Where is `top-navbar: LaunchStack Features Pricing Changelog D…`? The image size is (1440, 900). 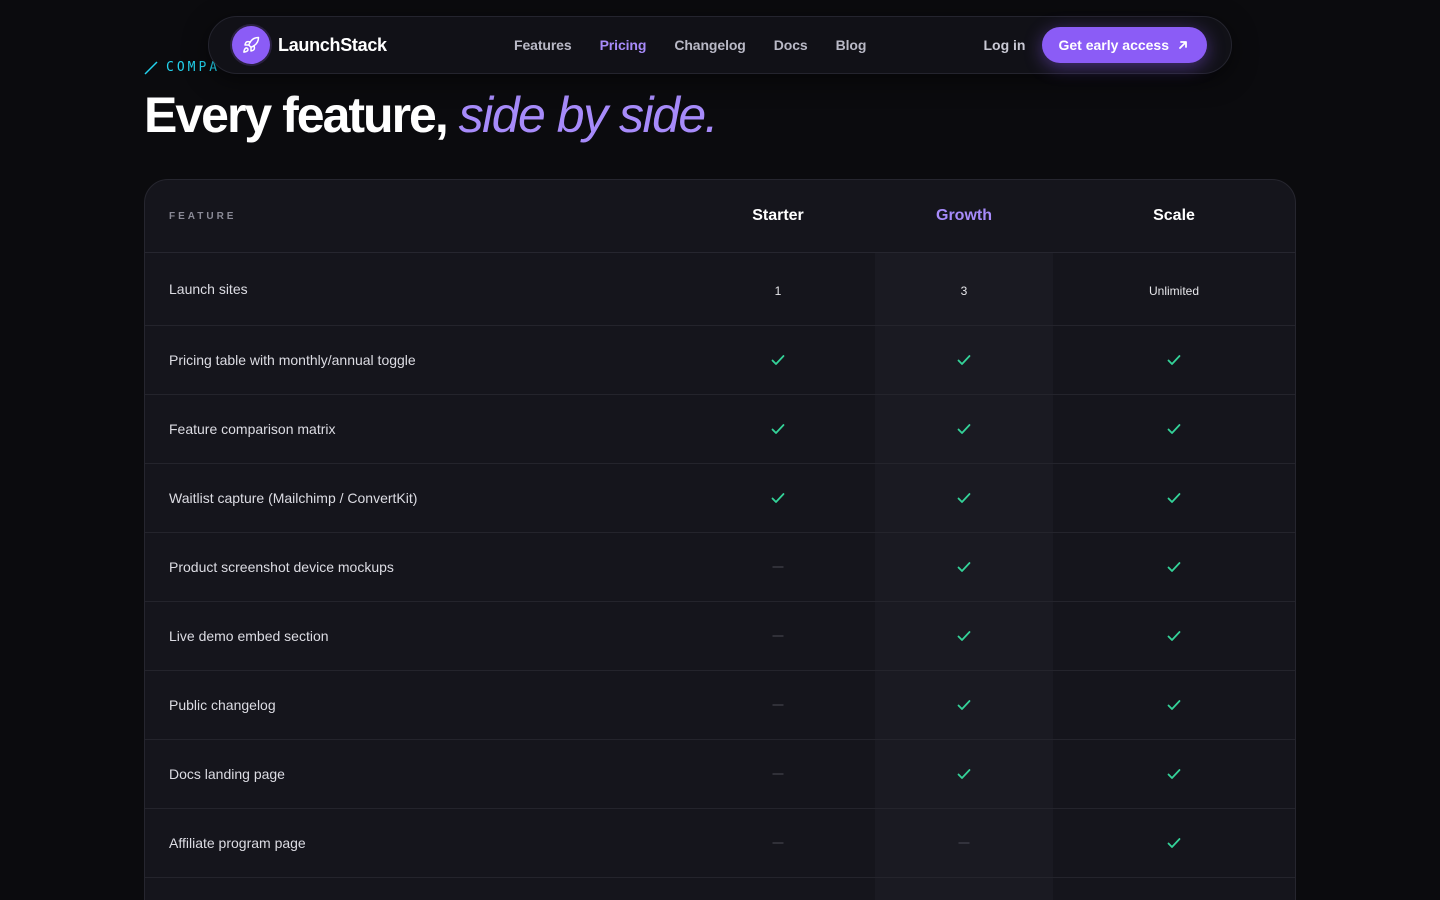 top-navbar: LaunchStack Features Pricing Changelog D… is located at coordinates (720, 45).